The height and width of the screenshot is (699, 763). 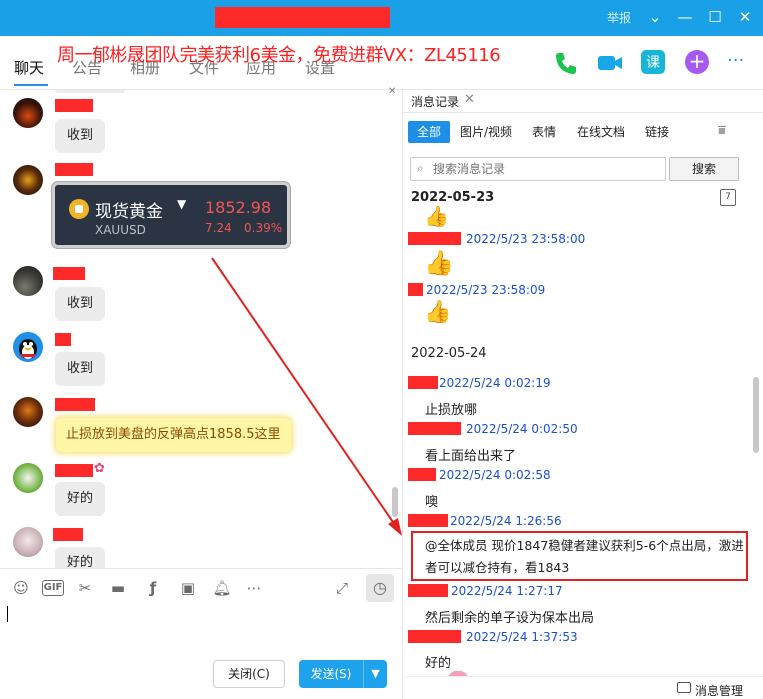 I want to click on gold-price: 1852.98, so click(x=238, y=207).